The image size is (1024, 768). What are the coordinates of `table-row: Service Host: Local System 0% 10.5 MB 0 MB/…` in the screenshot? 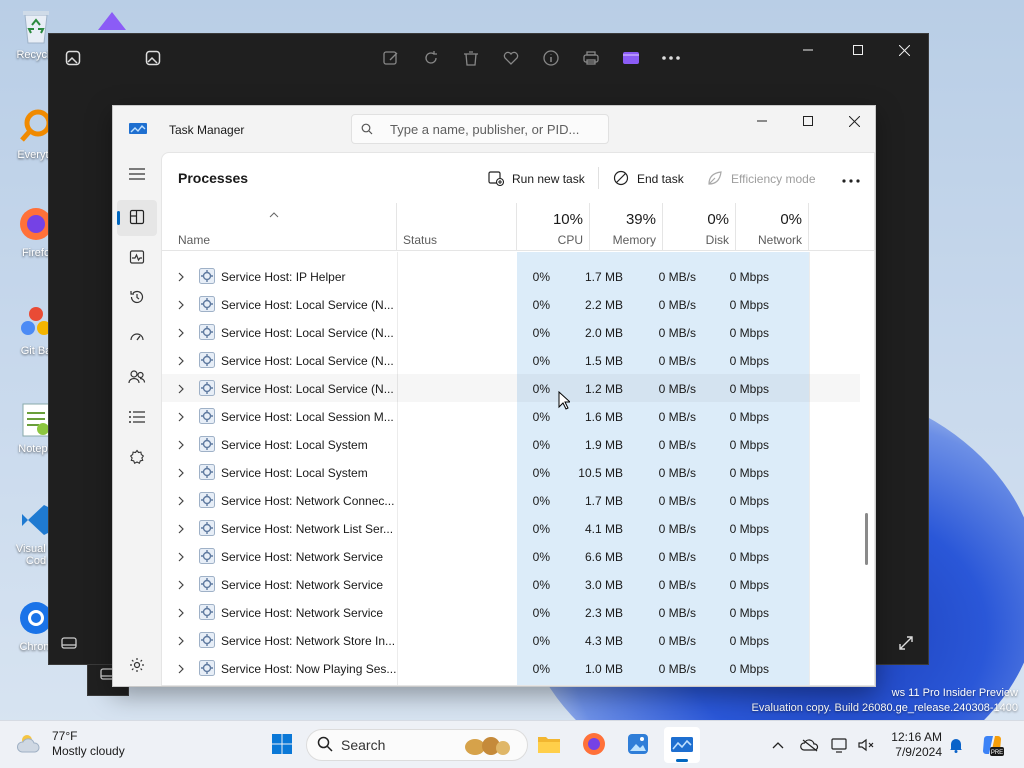 It's located at (511, 472).